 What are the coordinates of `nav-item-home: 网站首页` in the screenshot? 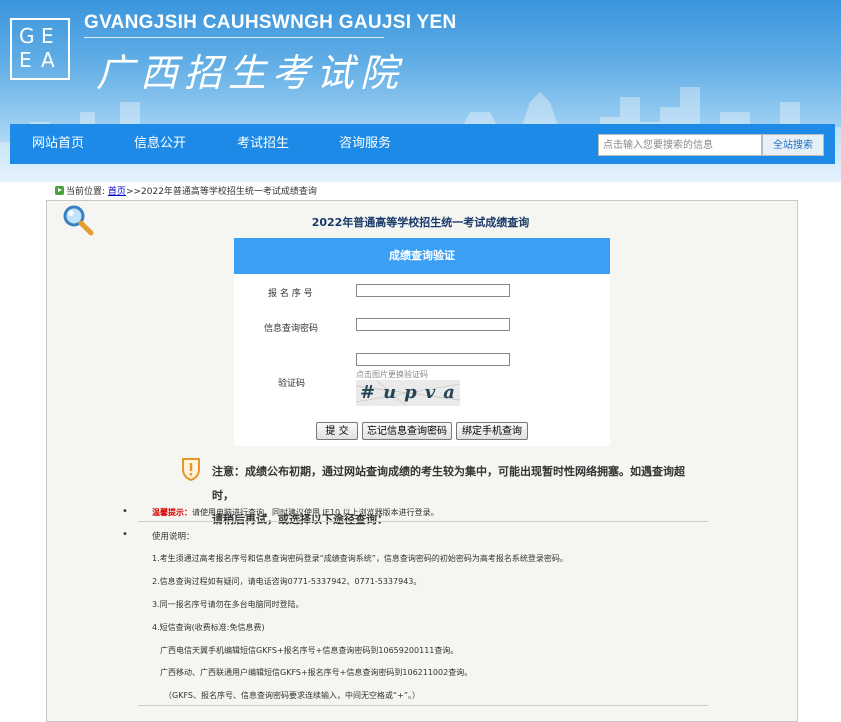 It's located at (58, 144).